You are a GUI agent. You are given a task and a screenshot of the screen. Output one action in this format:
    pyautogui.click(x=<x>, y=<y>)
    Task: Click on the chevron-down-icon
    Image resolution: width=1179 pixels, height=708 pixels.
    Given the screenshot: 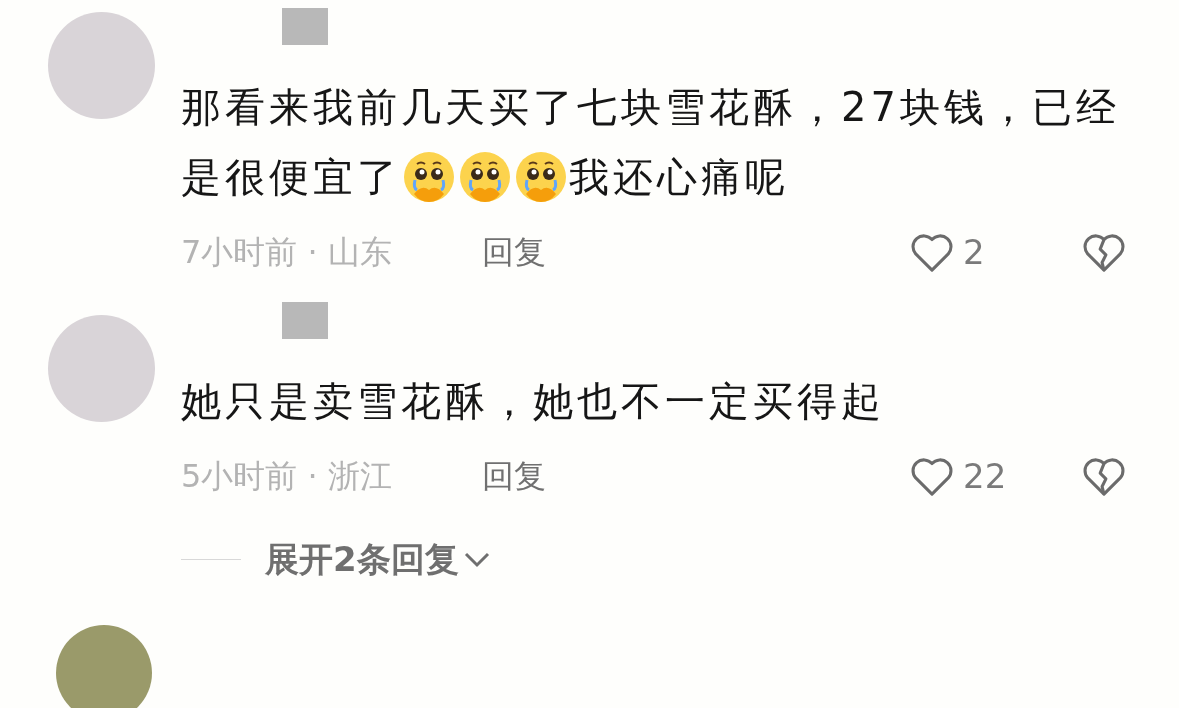 What is the action you would take?
    pyautogui.click(x=476, y=559)
    